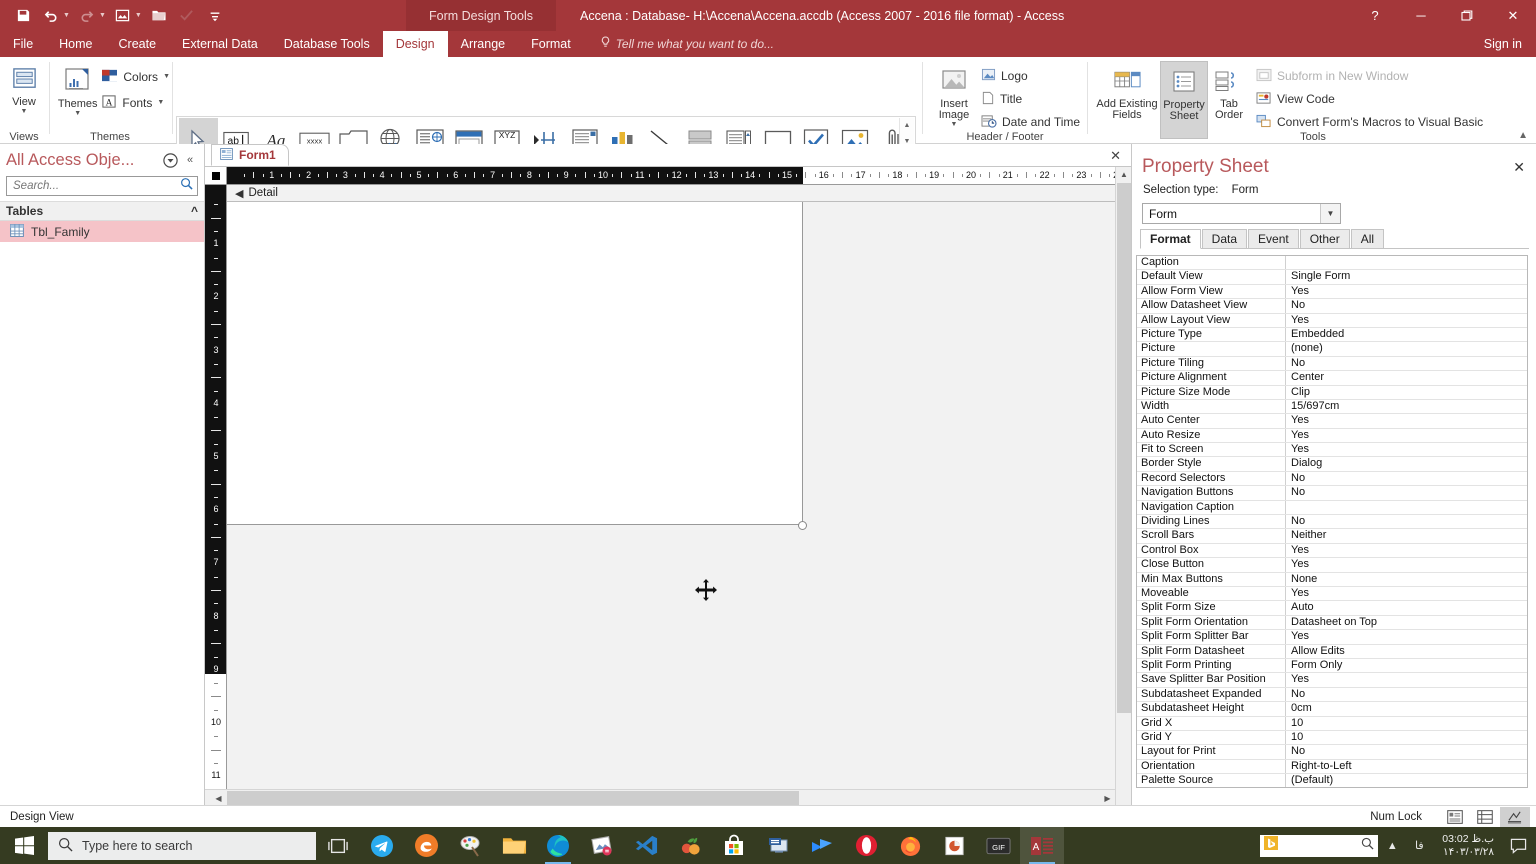 The height and width of the screenshot is (864, 1536). I want to click on access-icon: A, so click(1042, 845).